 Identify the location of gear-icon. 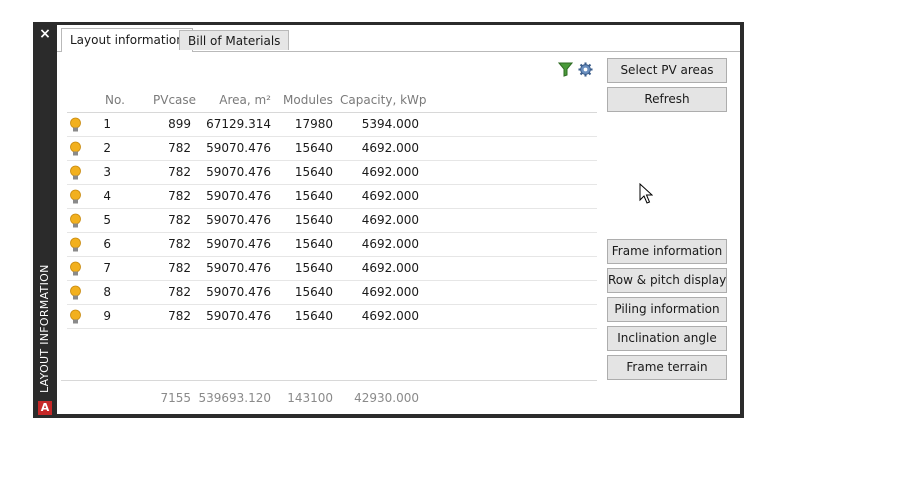
(585, 69).